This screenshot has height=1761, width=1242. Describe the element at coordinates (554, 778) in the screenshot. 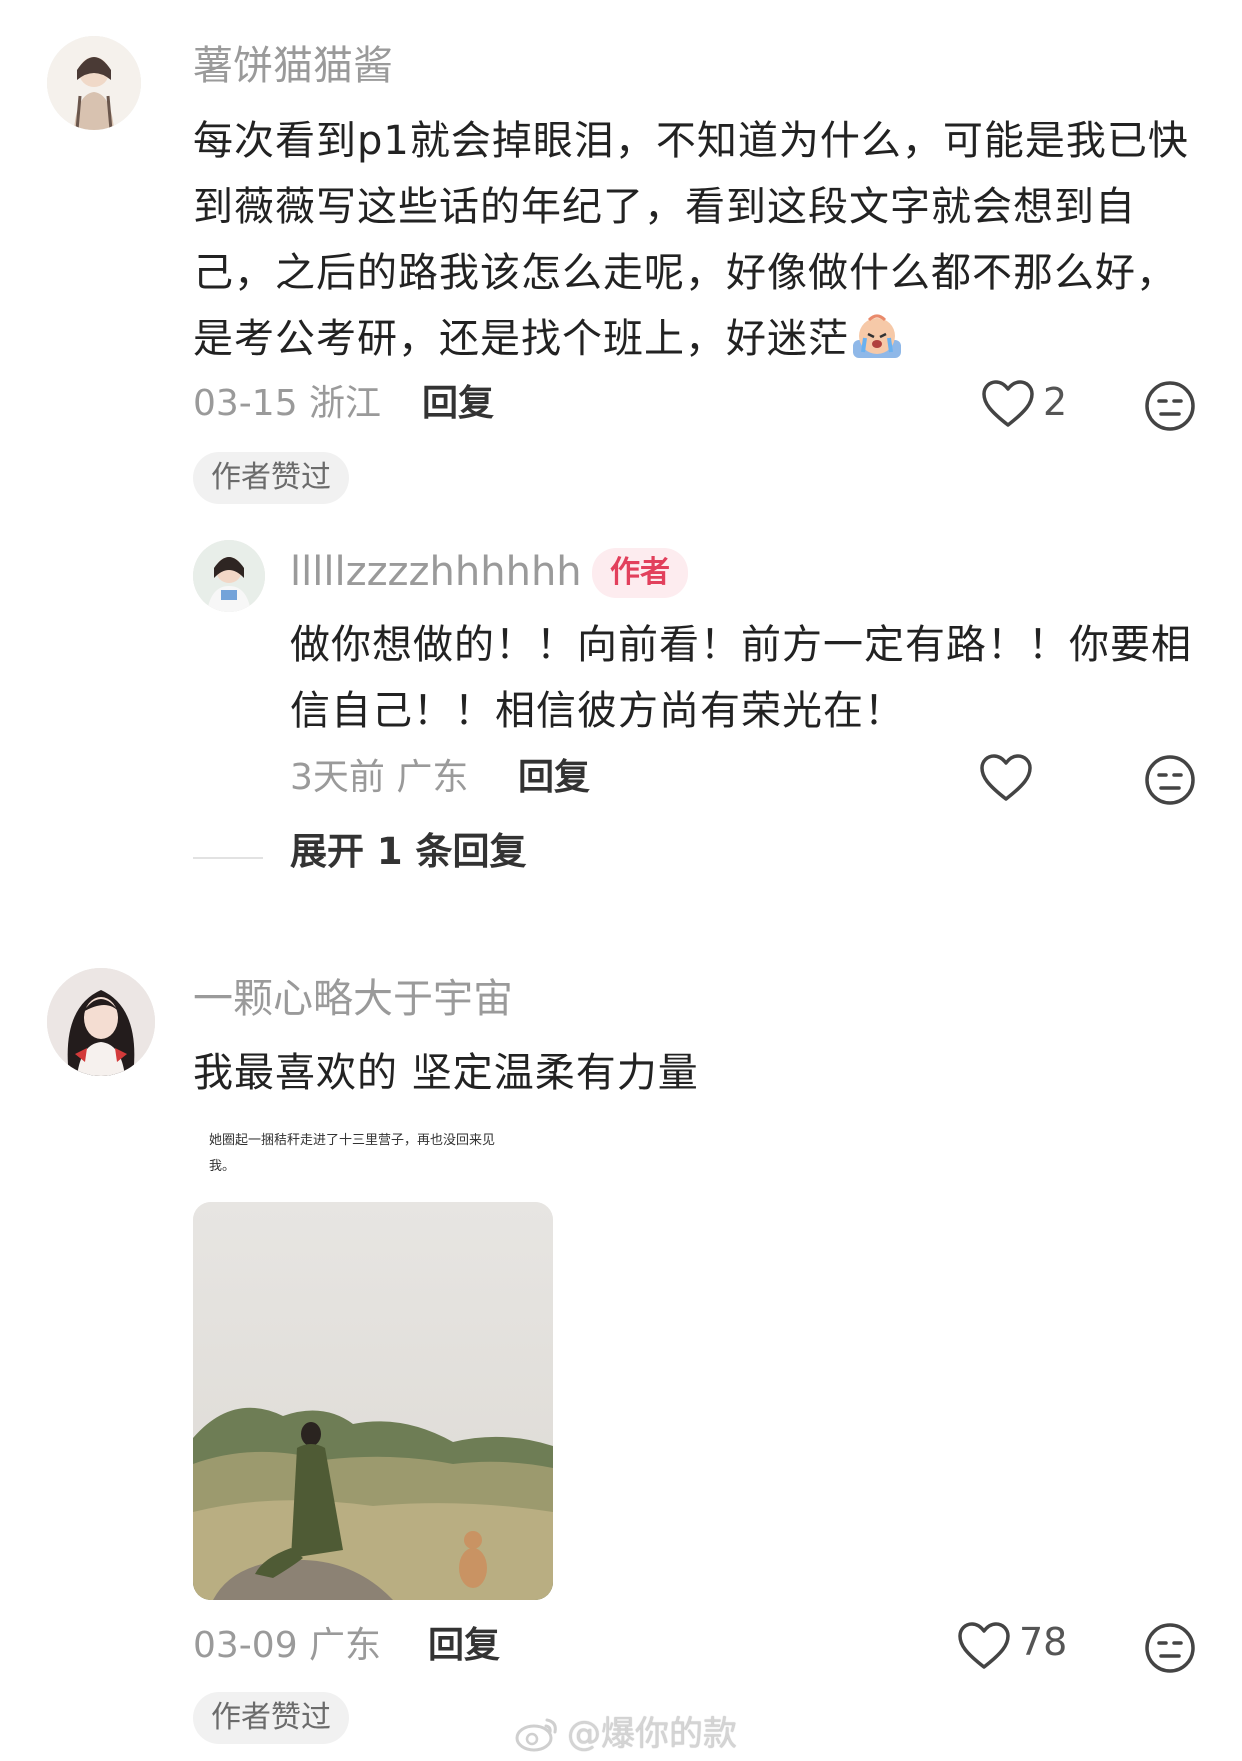

I see `reply-reply-button: 回复` at that location.